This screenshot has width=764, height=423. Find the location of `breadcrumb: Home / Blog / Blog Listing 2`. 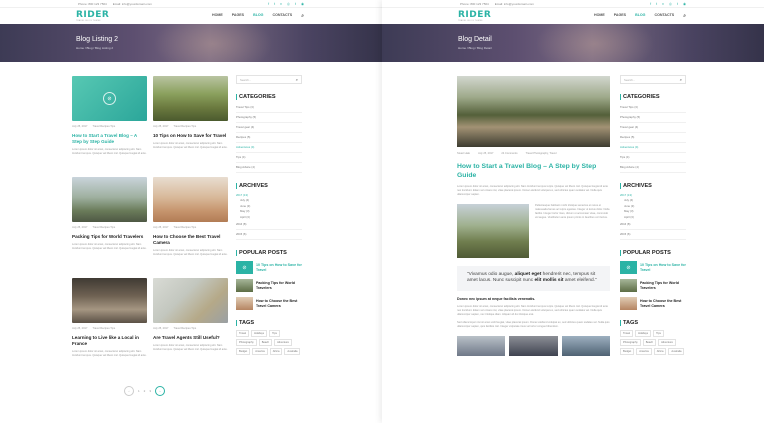

breadcrumb: Home / Blog / Blog Listing 2 is located at coordinates (94, 48).